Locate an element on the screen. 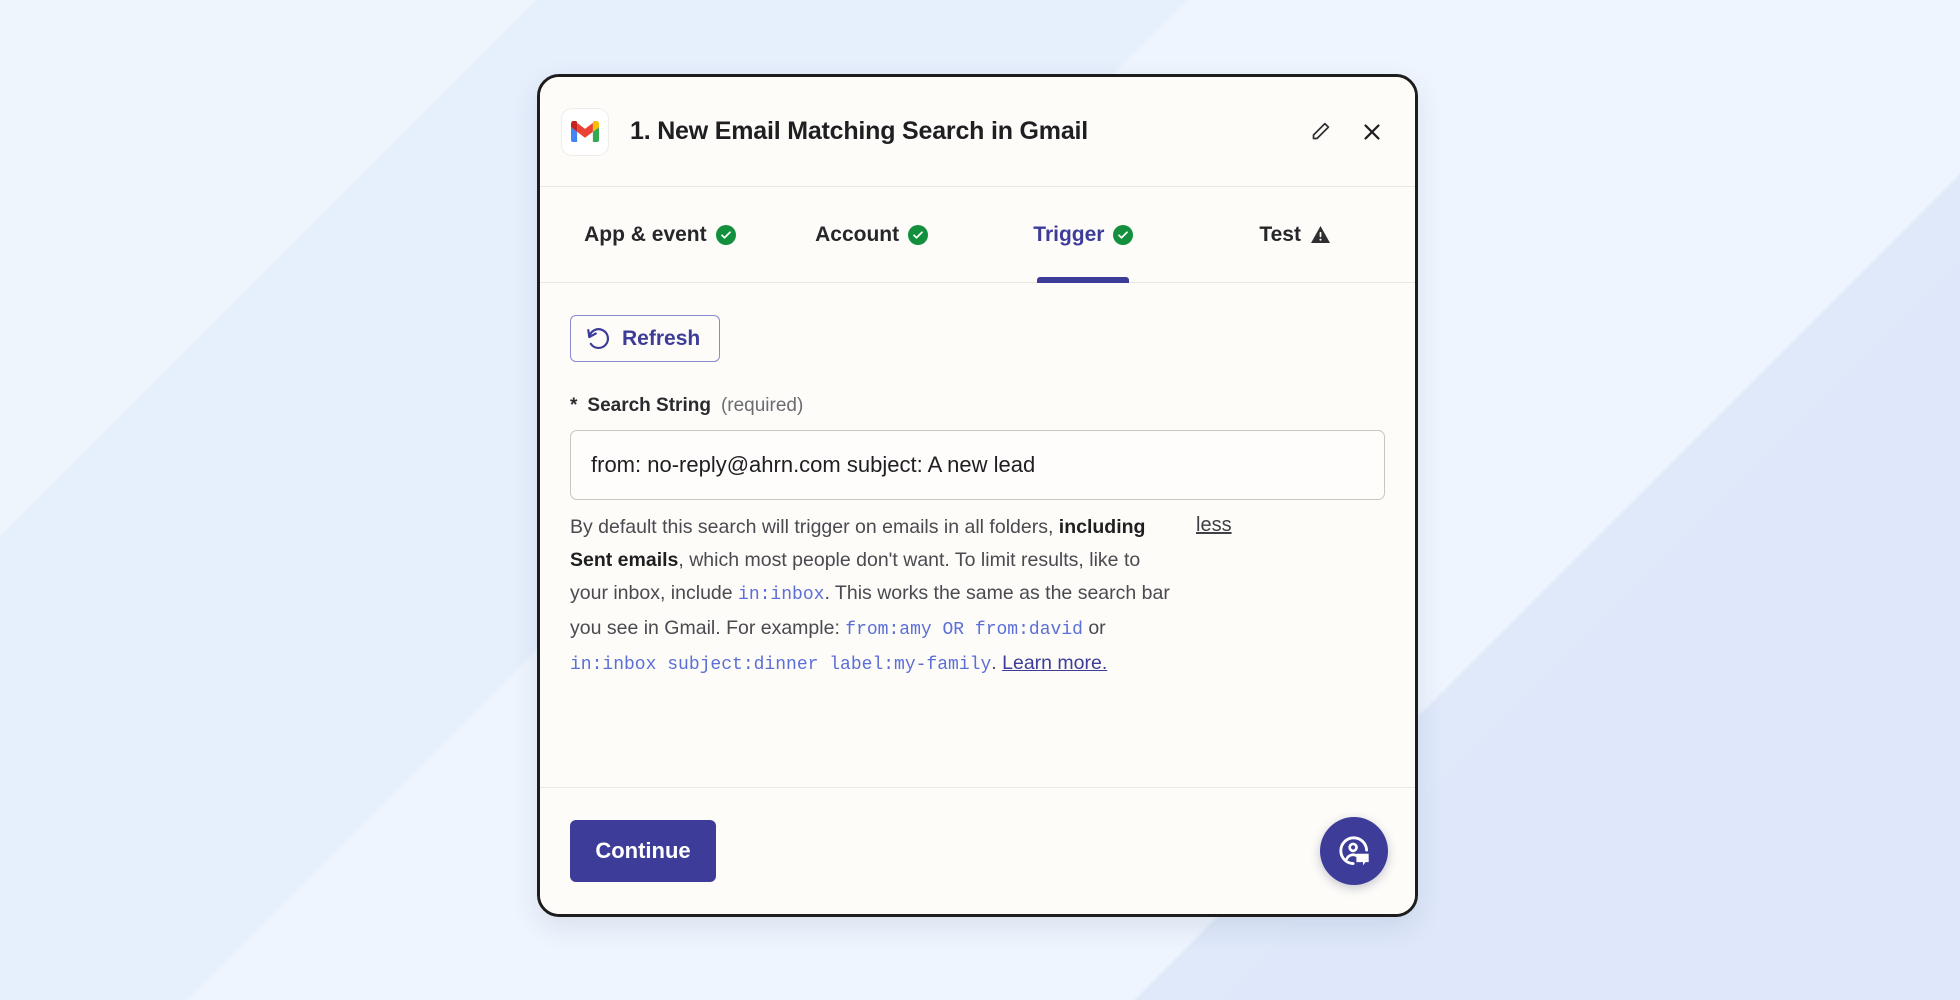 The height and width of the screenshot is (1000, 1960). support-agent-icon is located at coordinates (1354, 851).